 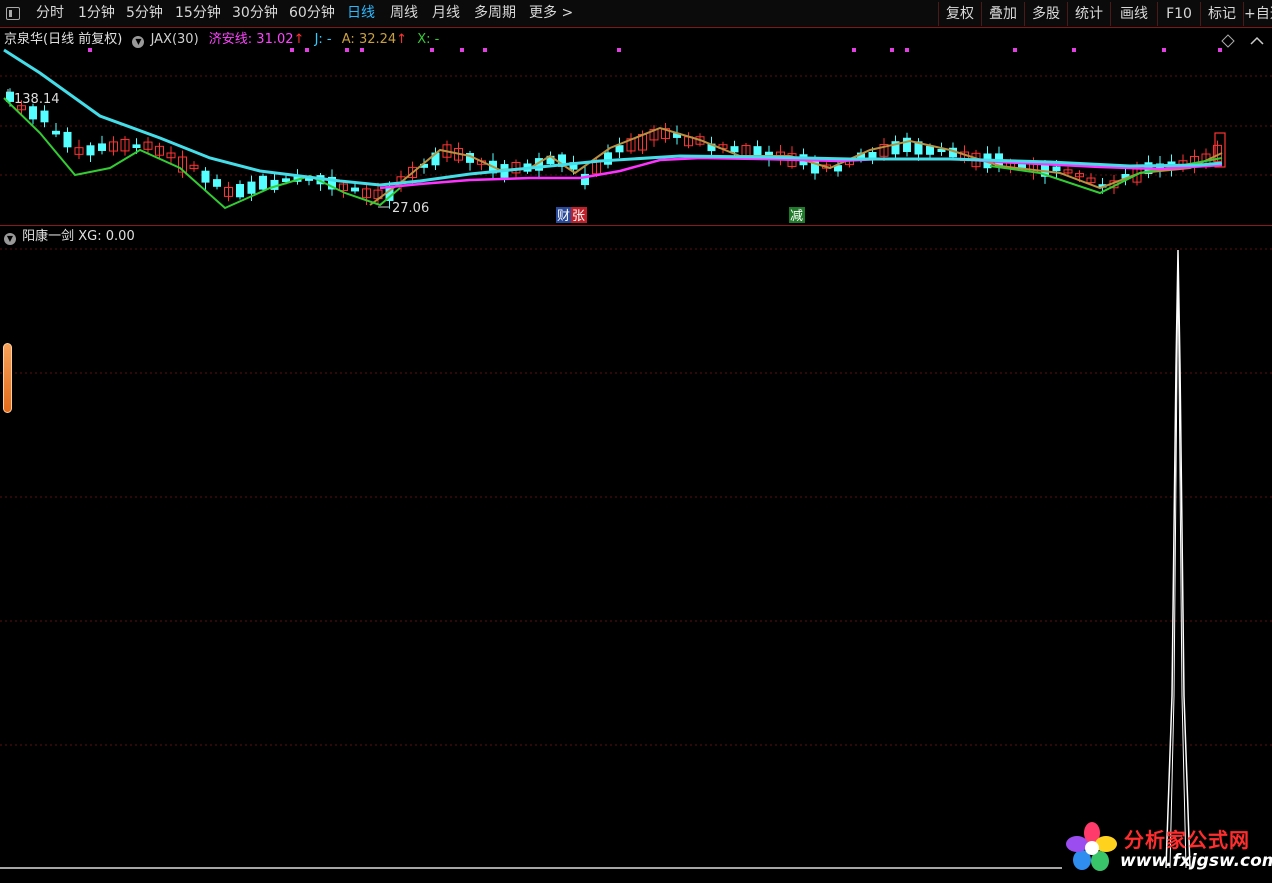 I want to click on diamond-icon, so click(x=1228, y=41).